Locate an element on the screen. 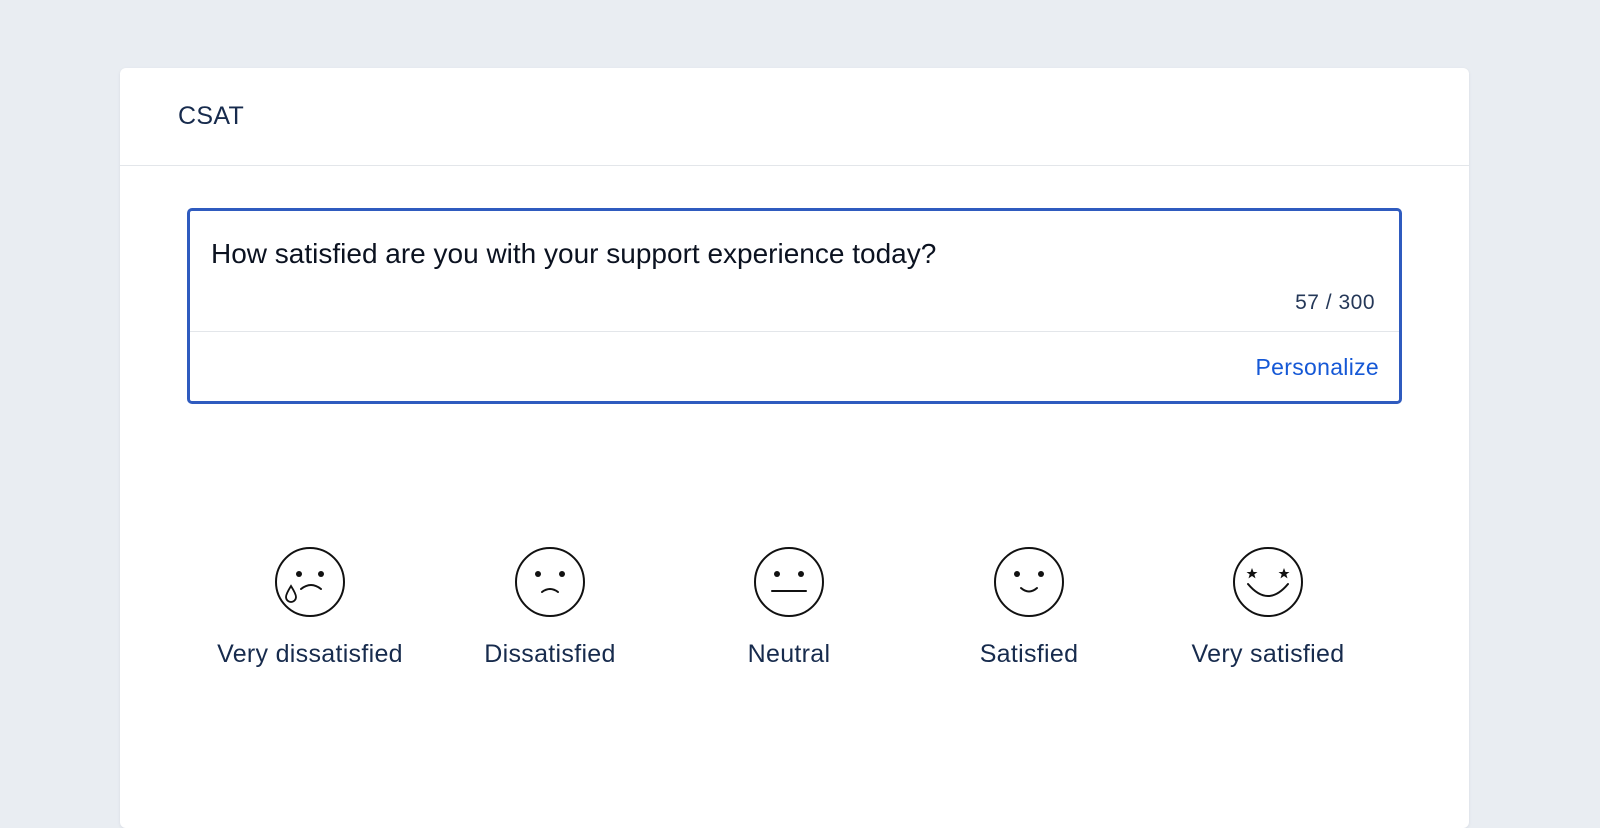 The width and height of the screenshot is (1600, 828). crying-face-icon is located at coordinates (310, 582).